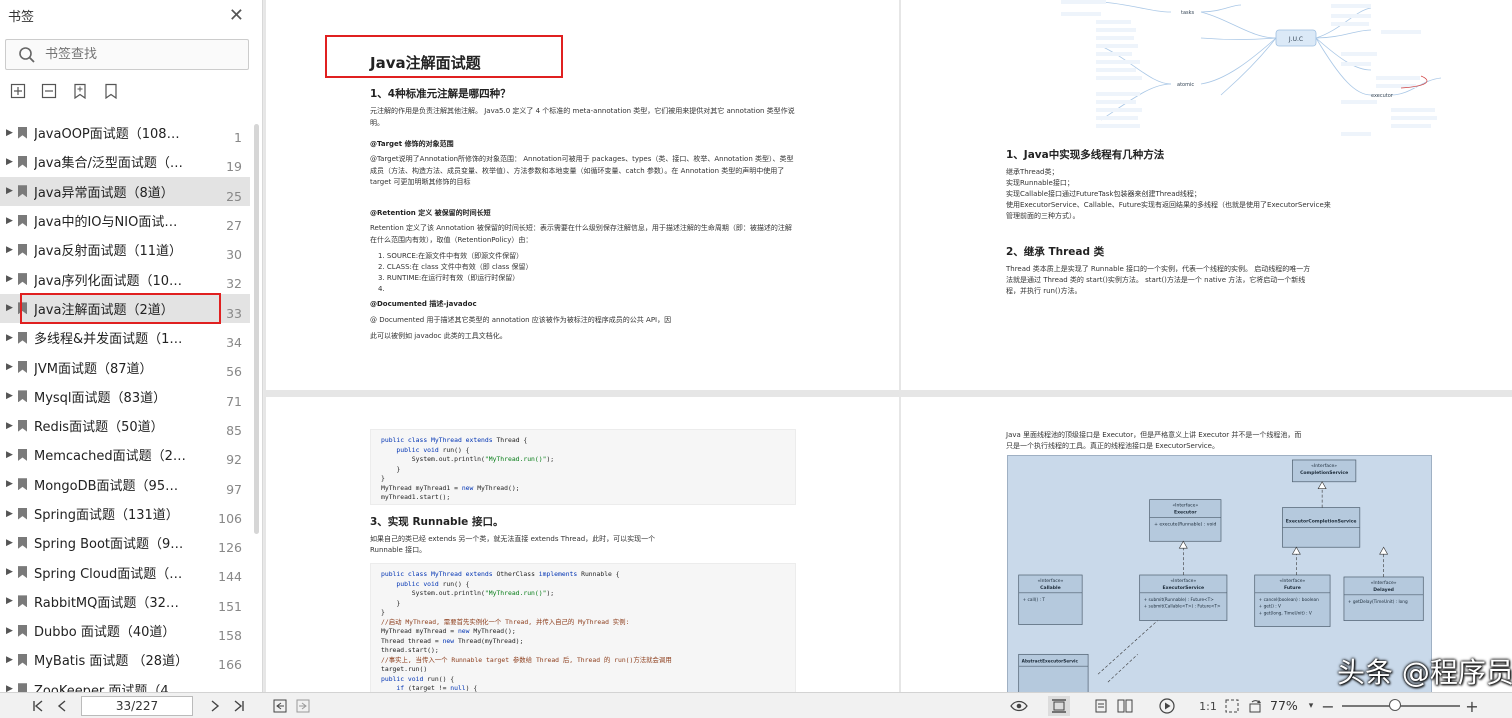 The width and height of the screenshot is (1512, 718). Describe the element at coordinates (125, 425) in the screenshot. I see `bookmark-item: ▶ Redis面试题（50道） 85` at that location.